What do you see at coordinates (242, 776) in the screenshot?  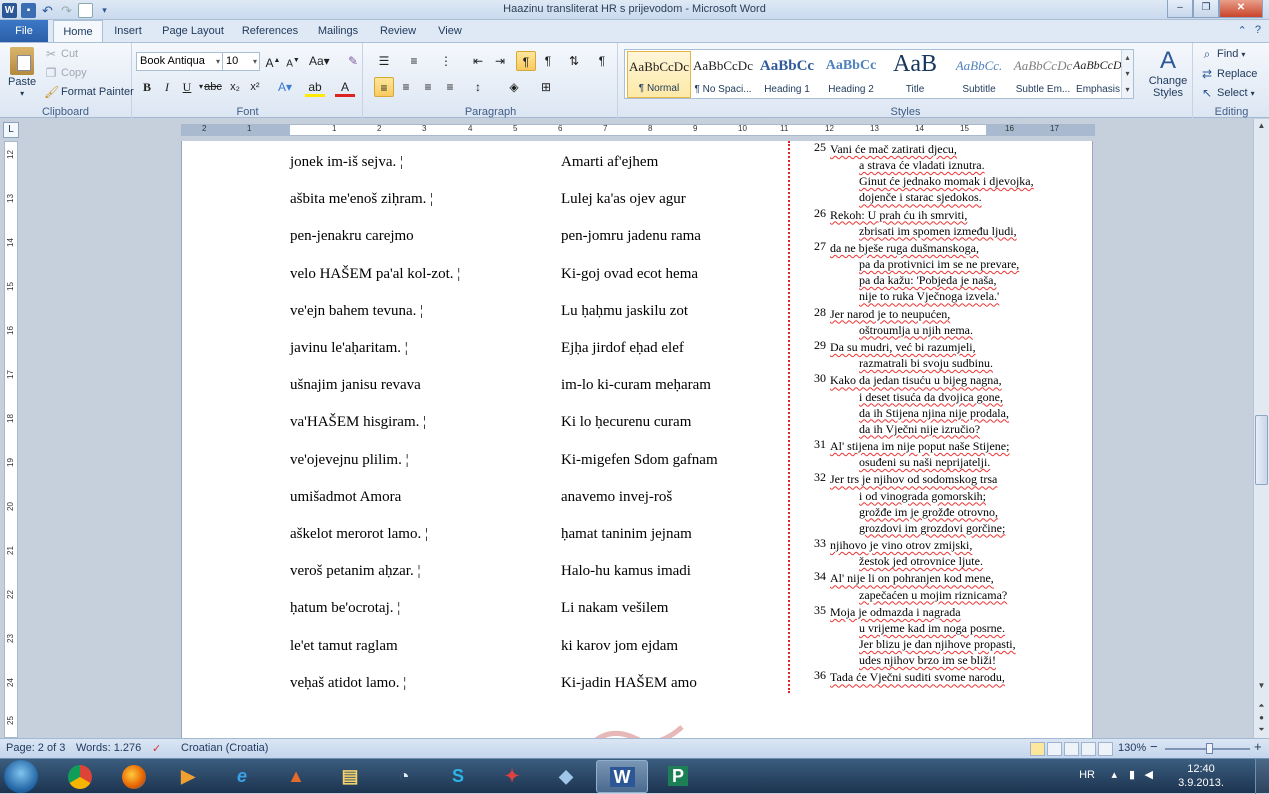 I see `internet-explorer-icon: e` at bounding box center [242, 776].